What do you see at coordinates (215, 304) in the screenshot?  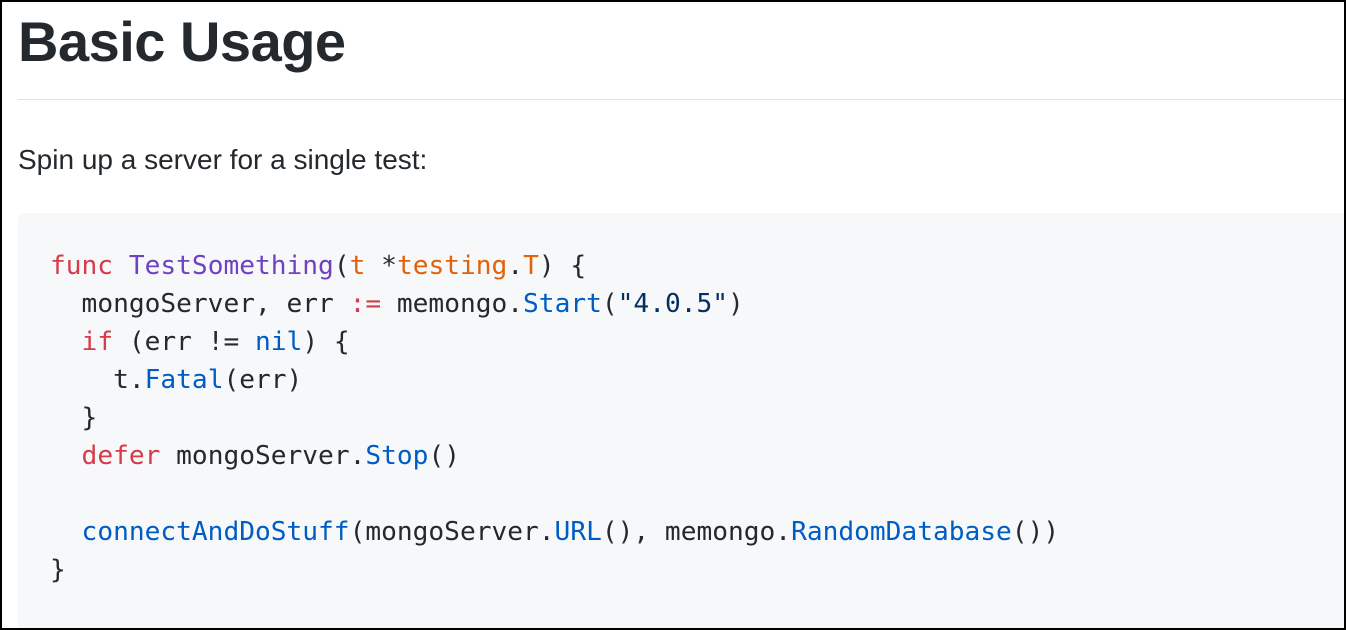 I see `assign-vars: mongoServer, err` at bounding box center [215, 304].